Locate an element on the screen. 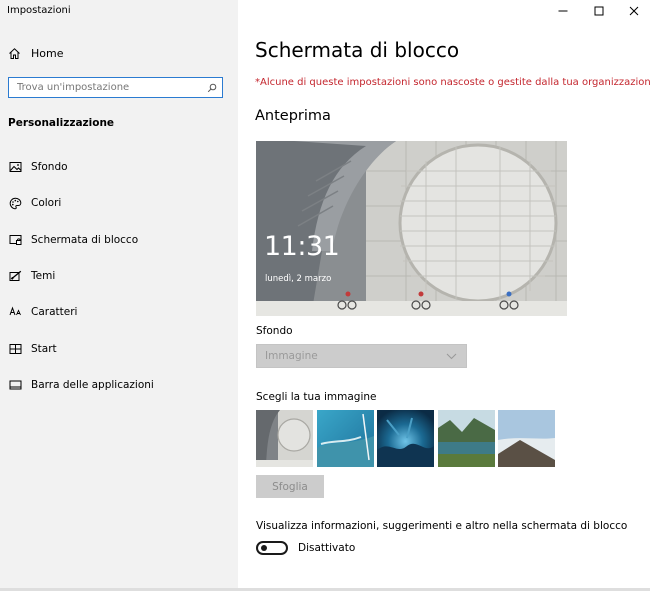 The image size is (650, 591). minimize-icon is located at coordinates (563, 11).